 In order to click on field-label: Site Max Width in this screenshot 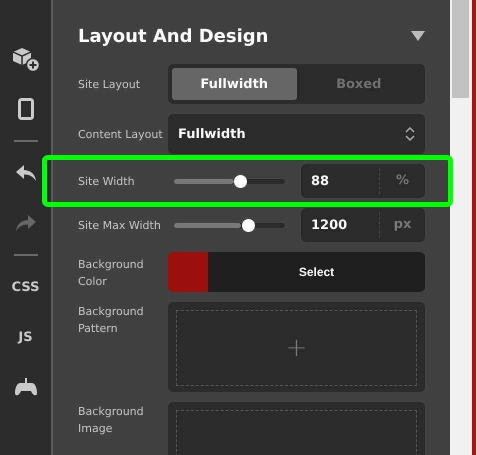, I will do `click(120, 226)`.